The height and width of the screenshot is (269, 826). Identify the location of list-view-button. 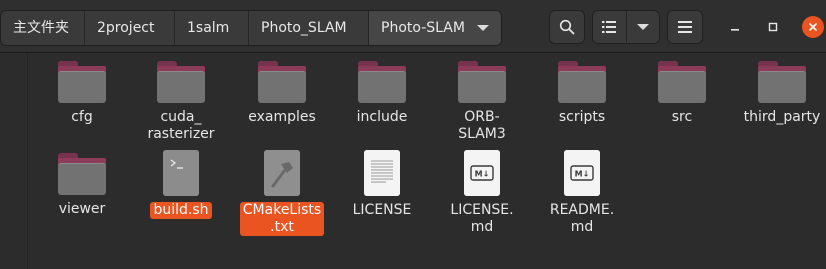
(610, 27).